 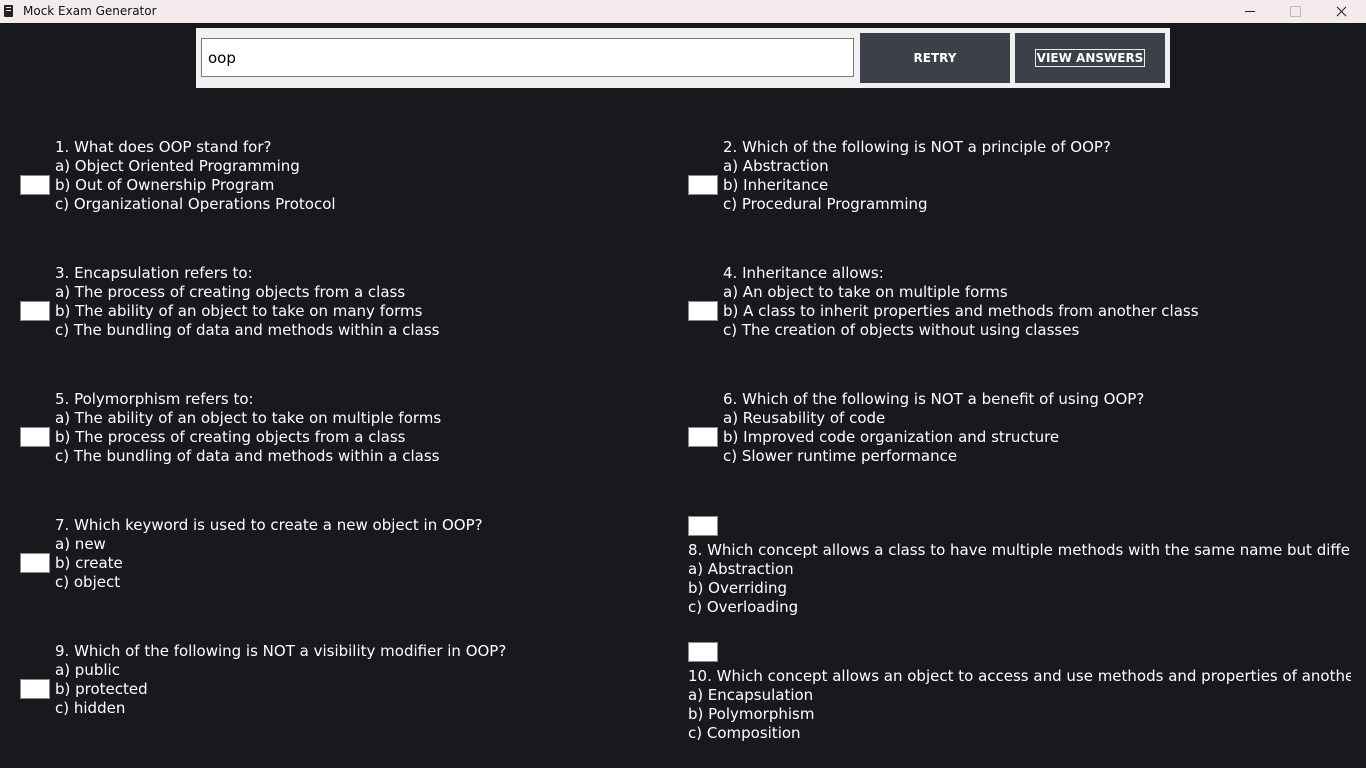 What do you see at coordinates (527, 57) in the screenshot?
I see `topic-input` at bounding box center [527, 57].